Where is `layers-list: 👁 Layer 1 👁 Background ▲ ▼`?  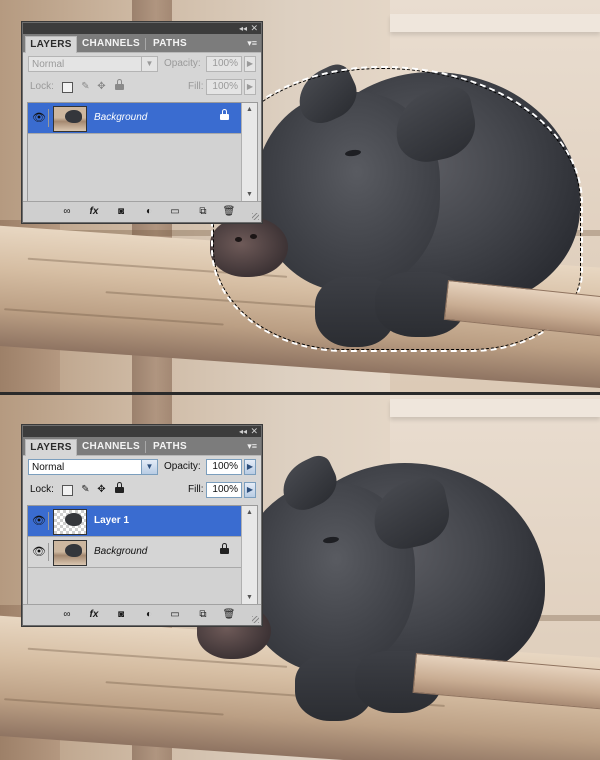
layers-list: 👁 Layer 1 👁 Background ▲ ▼ is located at coordinates (142, 555).